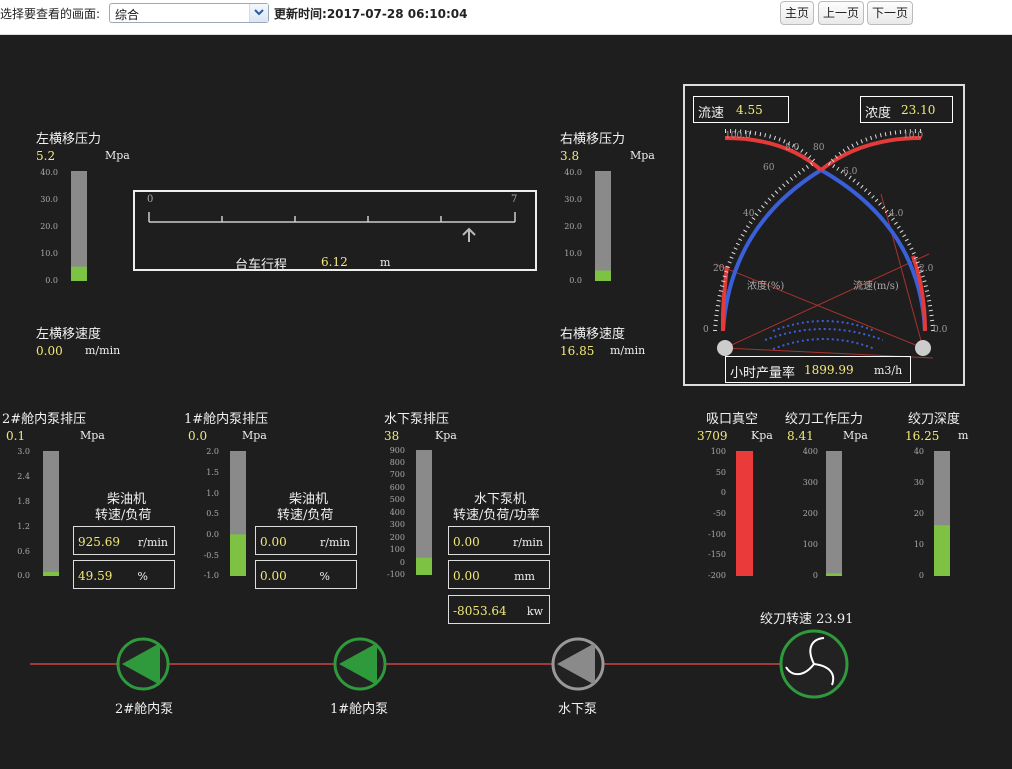 Image resolution: width=1012 pixels, height=769 pixels. What do you see at coordinates (127, 15) in the screenshot?
I see `screen-select-value: 综合` at bounding box center [127, 15].